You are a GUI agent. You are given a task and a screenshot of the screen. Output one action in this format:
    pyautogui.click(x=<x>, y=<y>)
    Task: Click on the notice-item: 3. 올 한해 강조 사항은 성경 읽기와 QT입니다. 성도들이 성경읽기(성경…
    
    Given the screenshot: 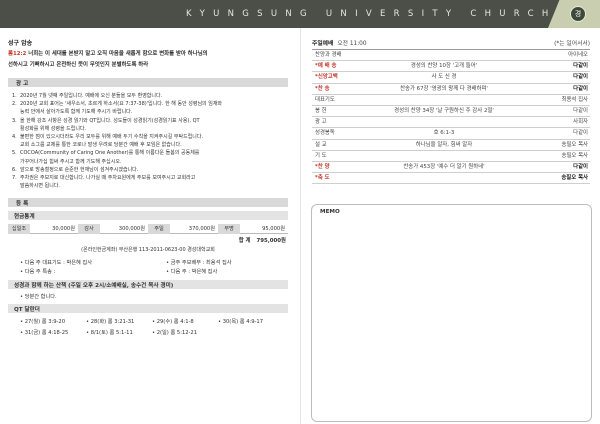 What is the action you would take?
    pyautogui.click(x=150, y=121)
    